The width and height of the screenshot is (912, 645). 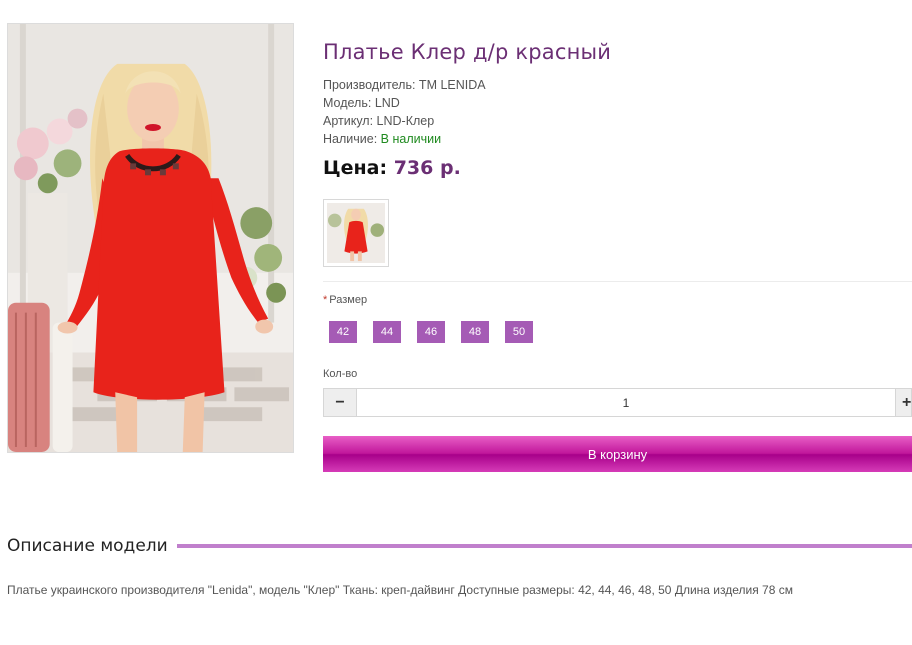 What do you see at coordinates (411, 139) in the screenshot?
I see `availability-status: В наличии` at bounding box center [411, 139].